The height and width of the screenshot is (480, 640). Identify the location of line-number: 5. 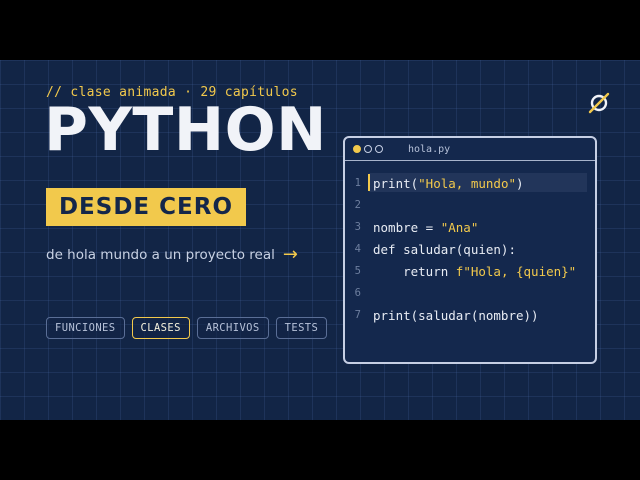
(357, 271).